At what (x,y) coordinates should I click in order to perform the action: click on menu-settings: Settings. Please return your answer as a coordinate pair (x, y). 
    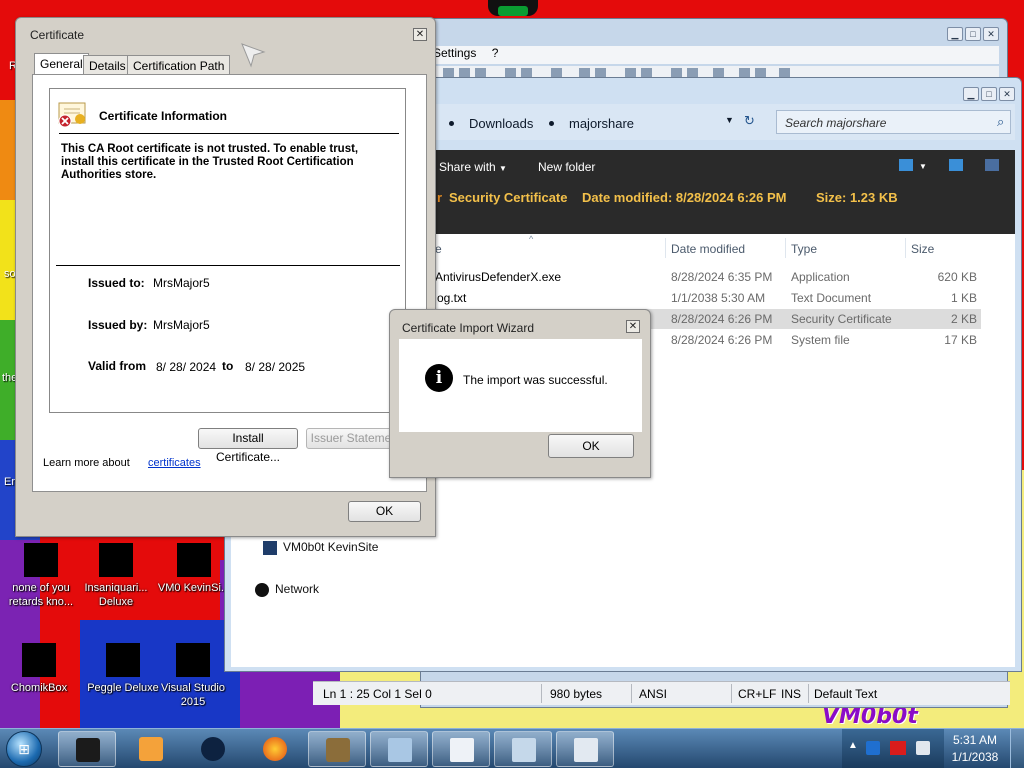
    Looking at the image, I should click on (454, 53).